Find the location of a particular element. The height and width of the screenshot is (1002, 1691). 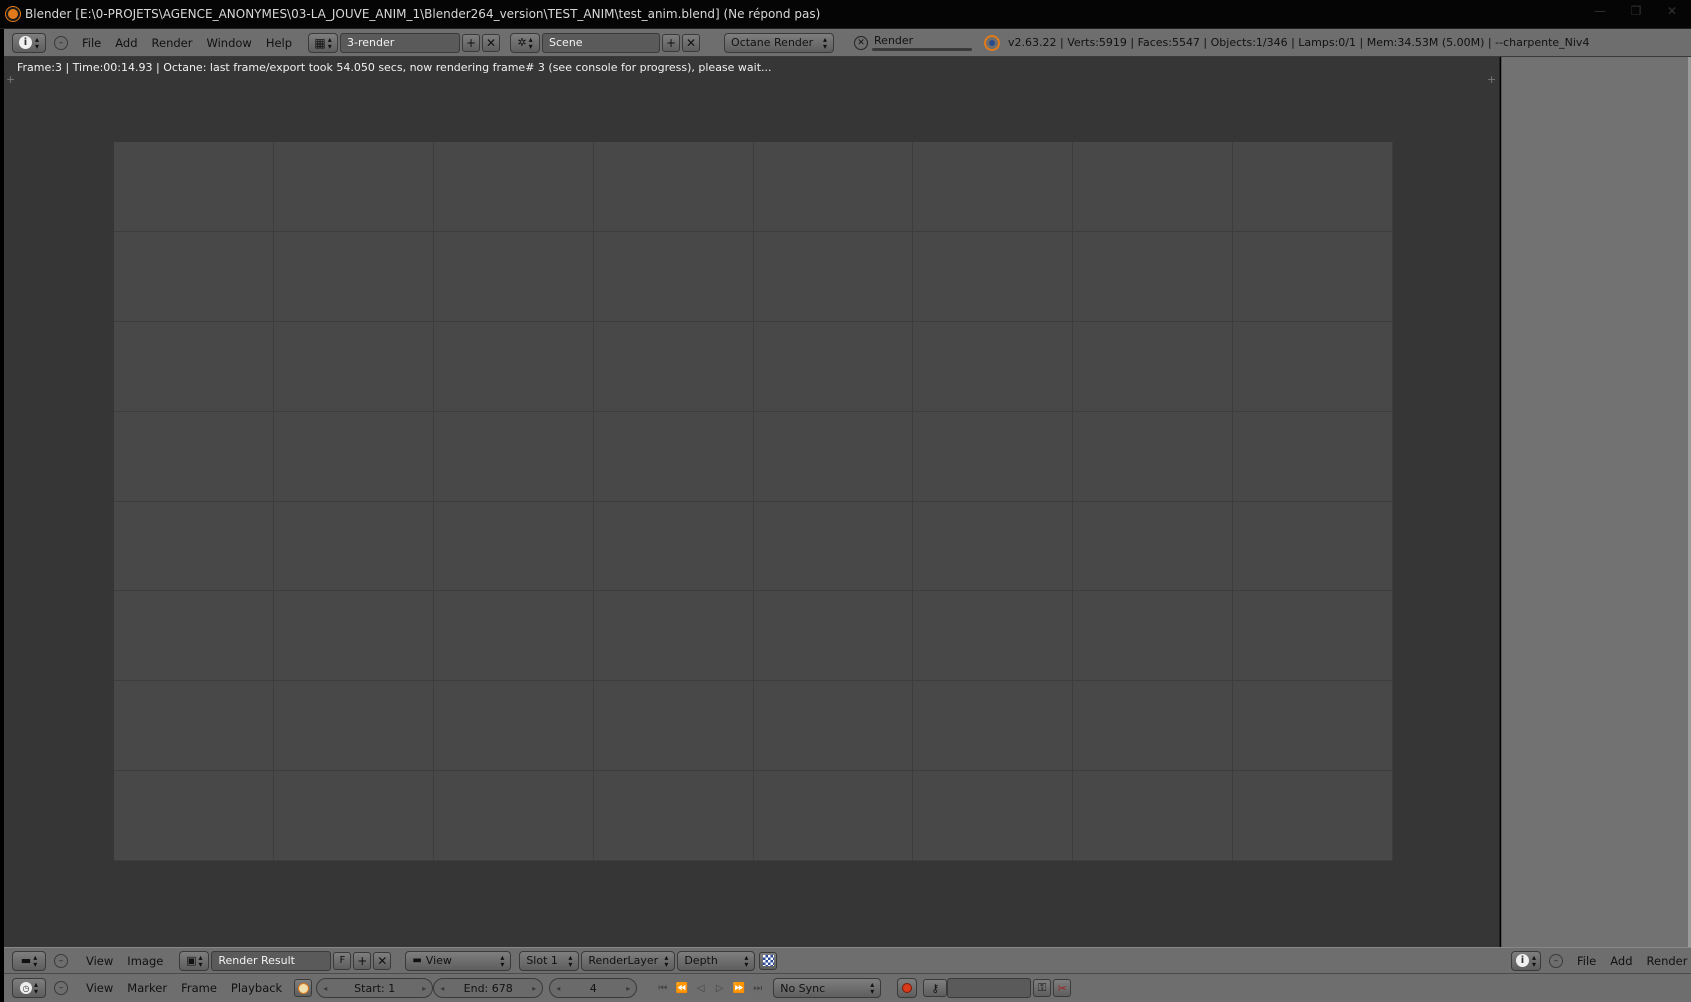

play-reverse-icon: ◁ is located at coordinates (700, 988).